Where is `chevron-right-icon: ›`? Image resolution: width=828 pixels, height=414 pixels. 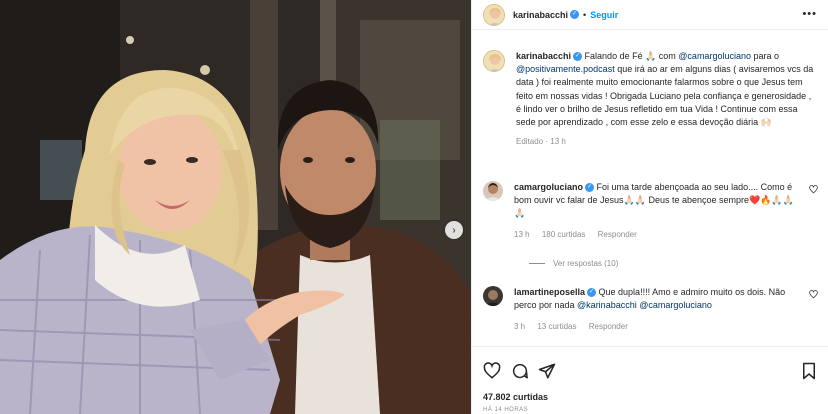 chevron-right-icon: › is located at coordinates (454, 230).